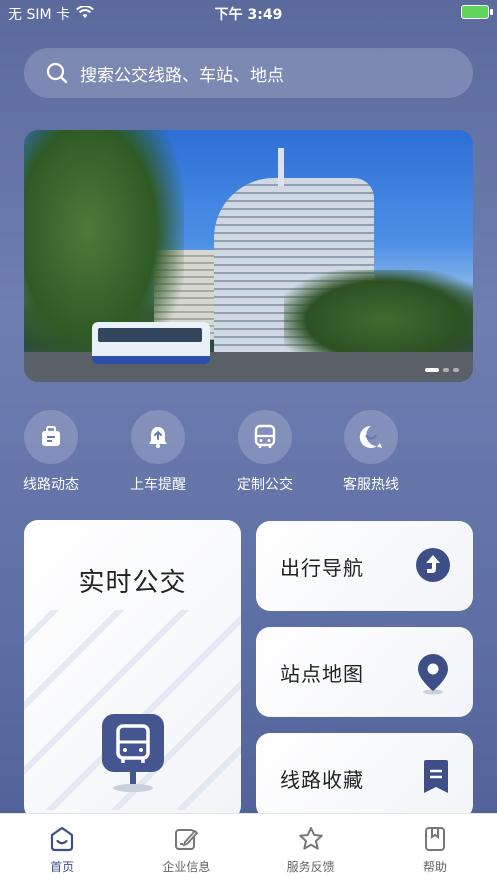 This screenshot has height=883, width=497. Describe the element at coordinates (436, 779) in the screenshot. I see `bookmark-icon` at that location.